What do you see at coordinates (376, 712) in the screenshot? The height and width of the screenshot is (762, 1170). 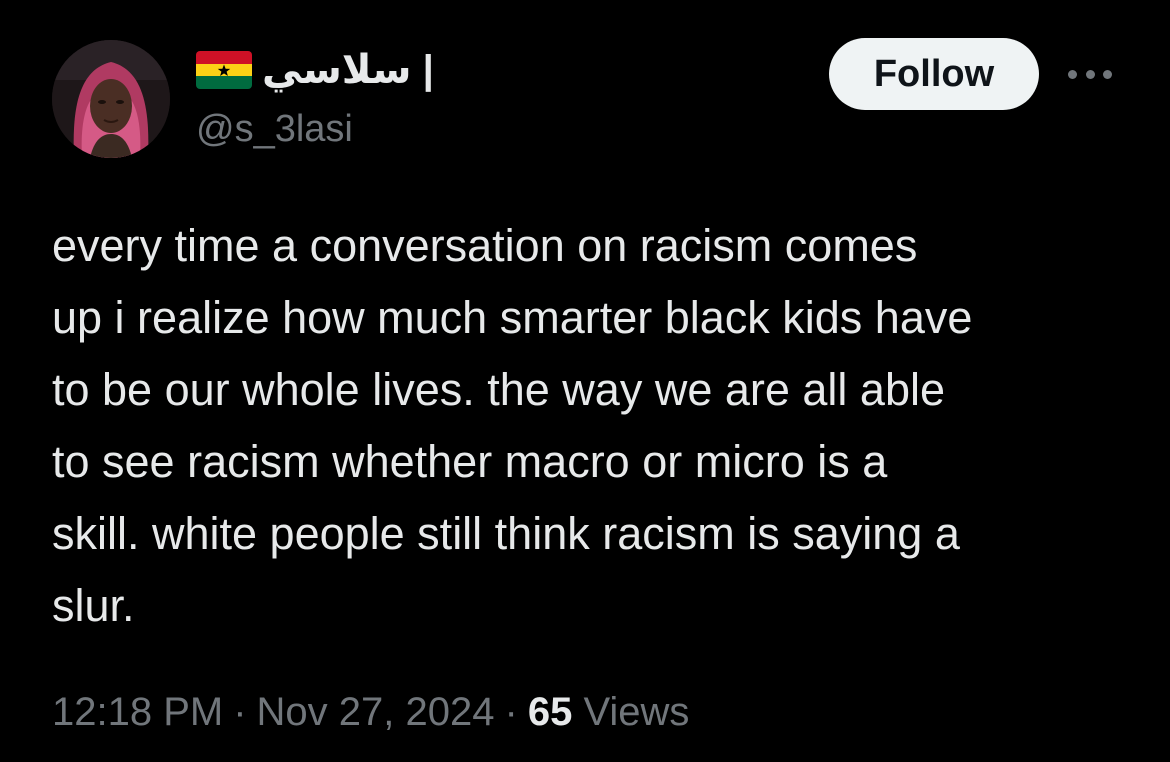 I see `tweet-date: Nov 27, 2024` at bounding box center [376, 712].